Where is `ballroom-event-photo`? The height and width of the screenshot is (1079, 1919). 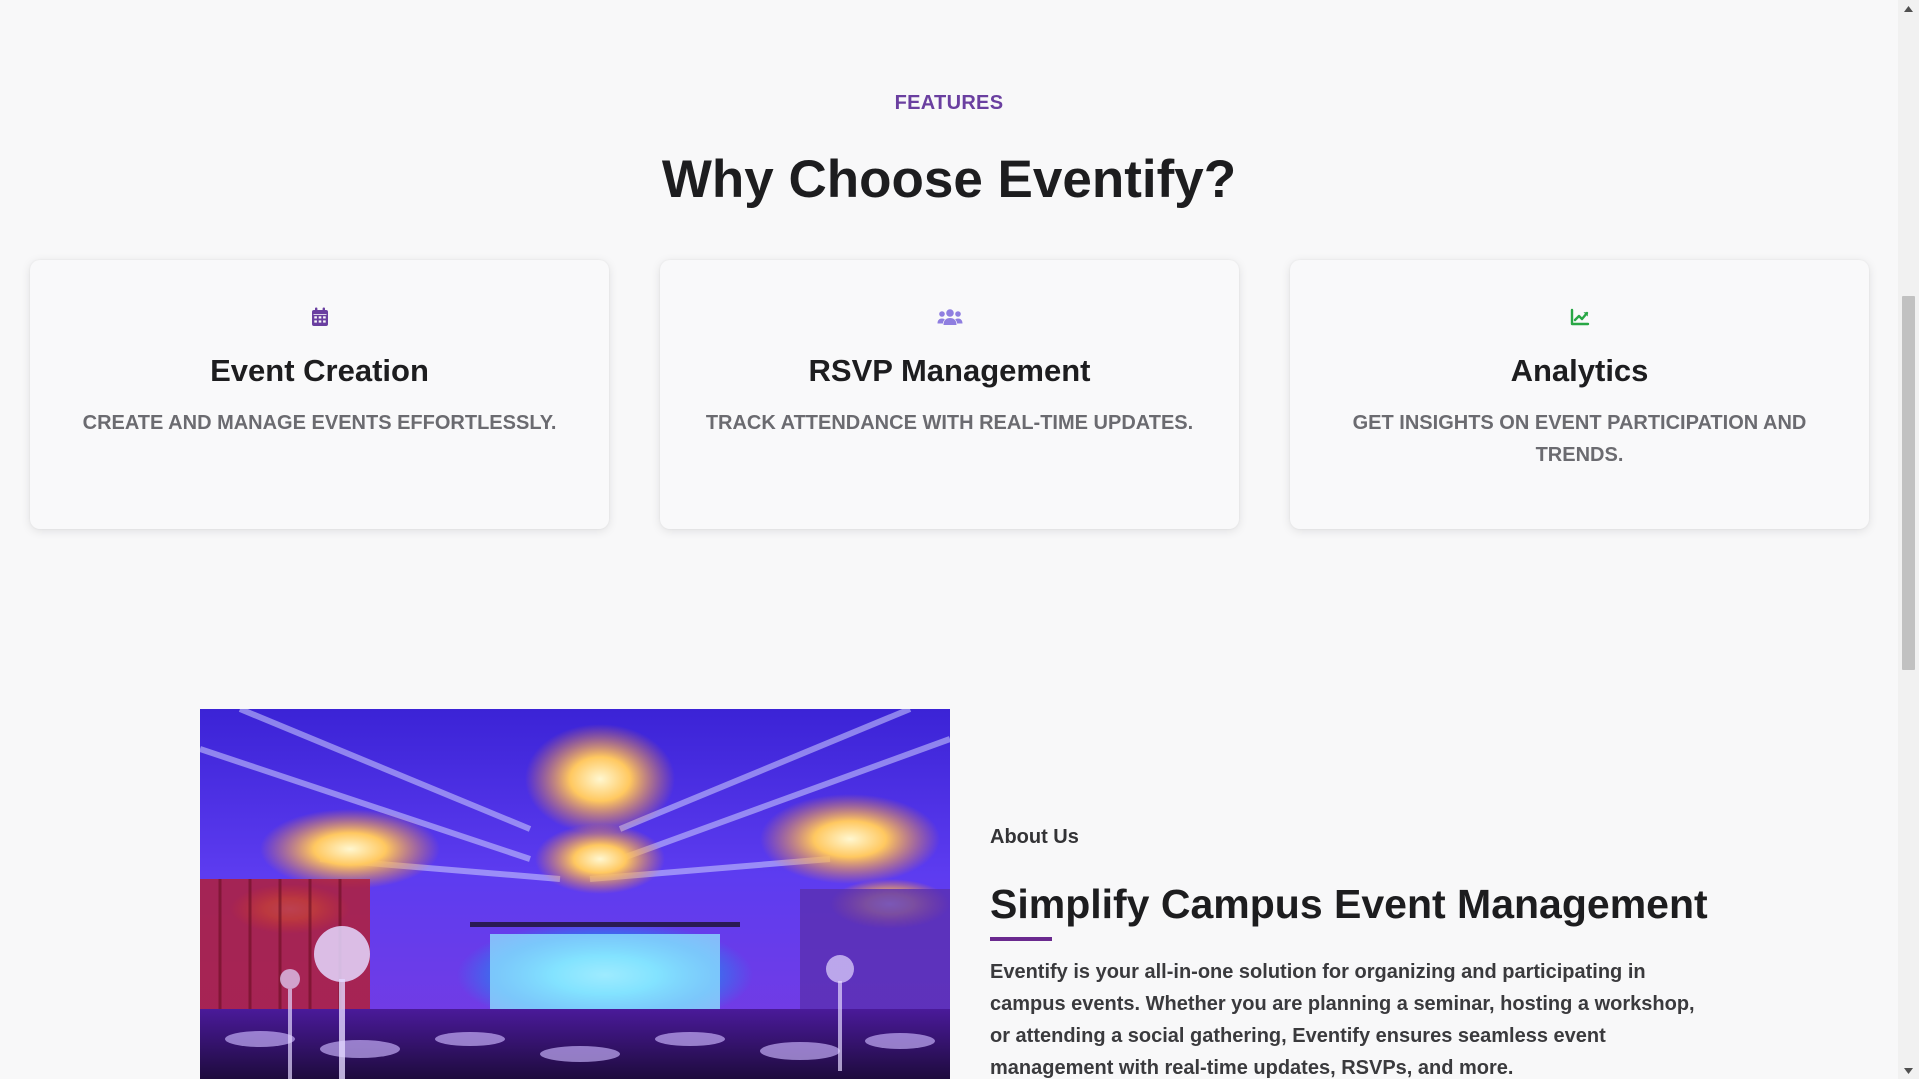 ballroom-event-photo is located at coordinates (575, 894).